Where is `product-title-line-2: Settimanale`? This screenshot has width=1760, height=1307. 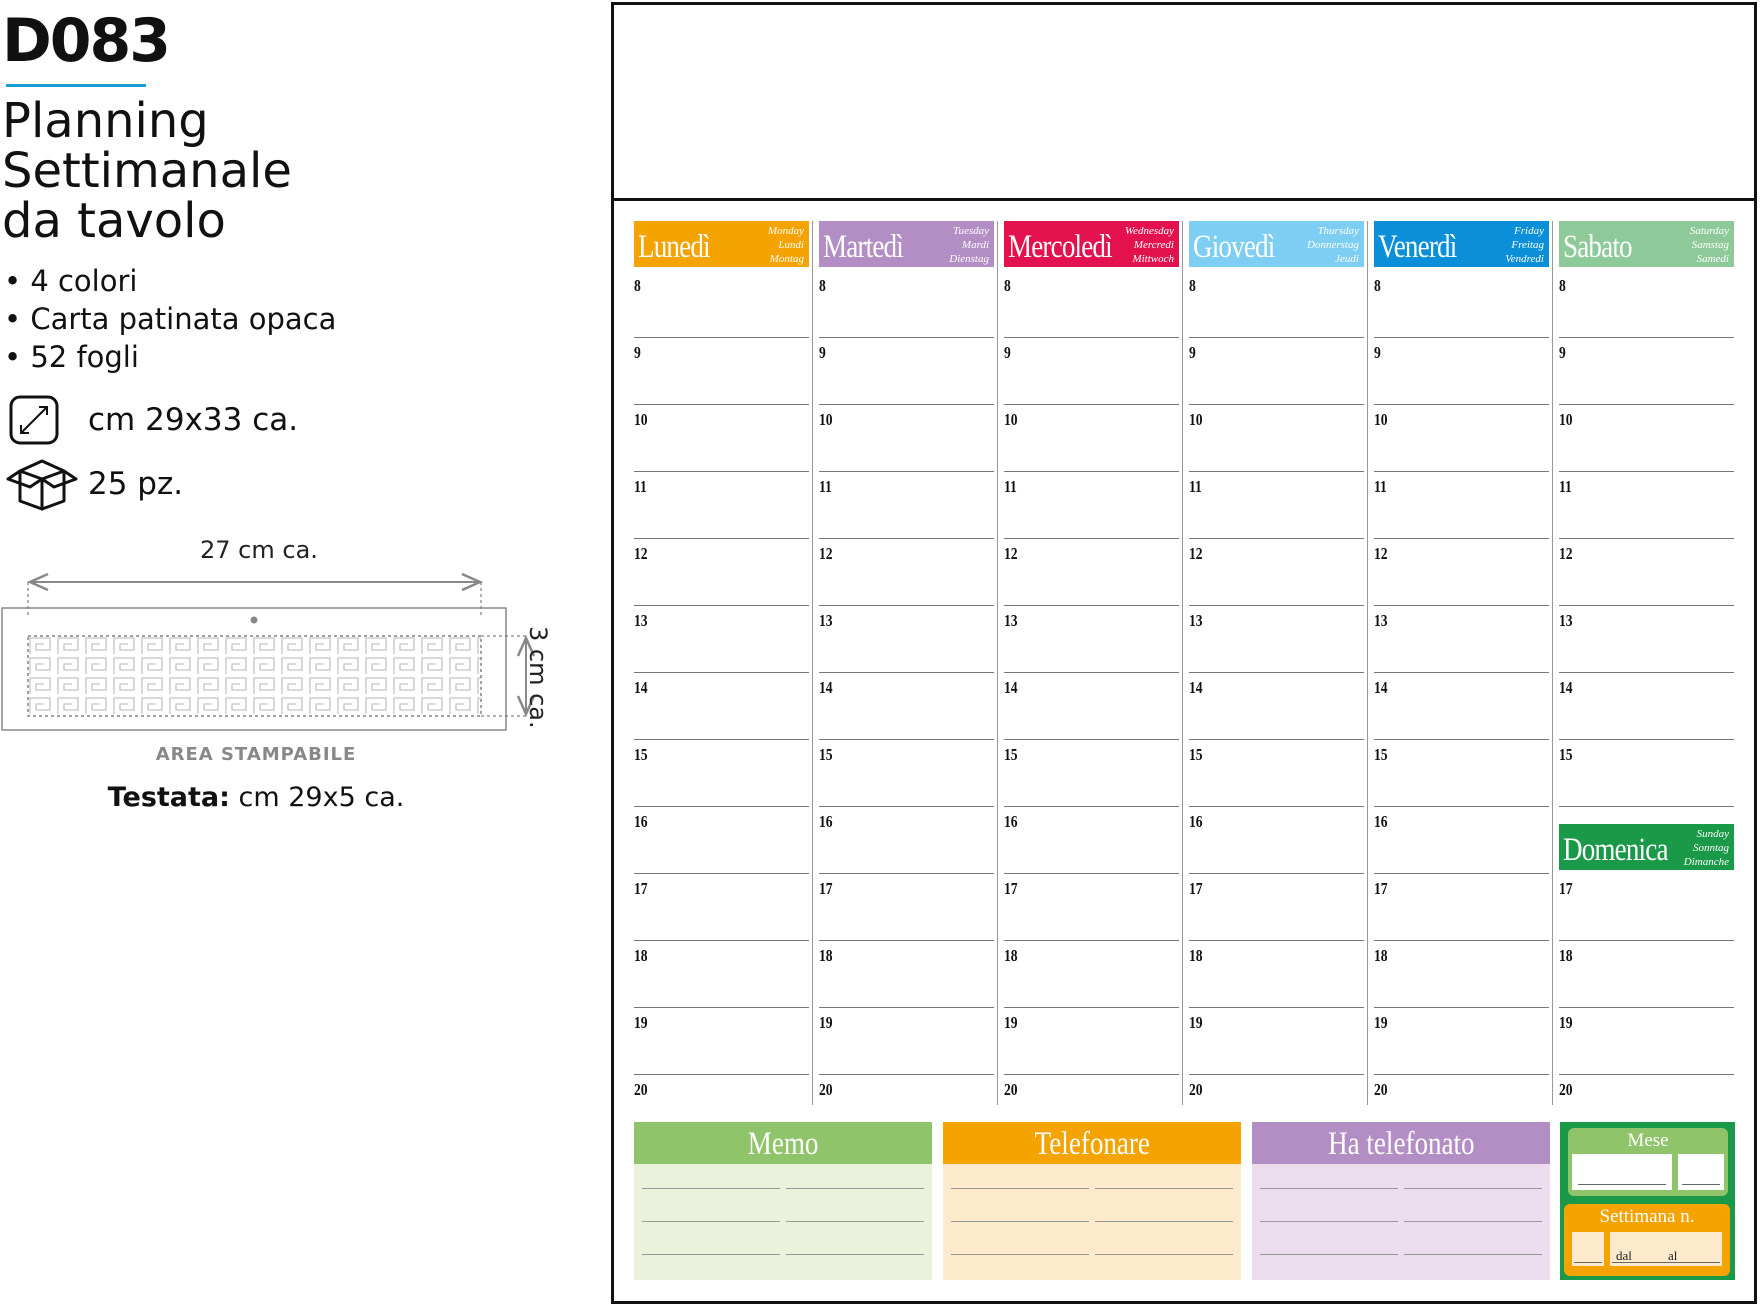
product-title-line-2: Settimanale is located at coordinates (147, 171).